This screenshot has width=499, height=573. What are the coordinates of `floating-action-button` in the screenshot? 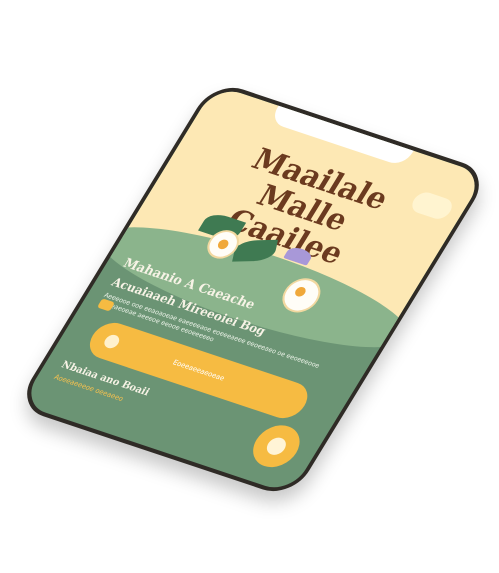 It's located at (276, 446).